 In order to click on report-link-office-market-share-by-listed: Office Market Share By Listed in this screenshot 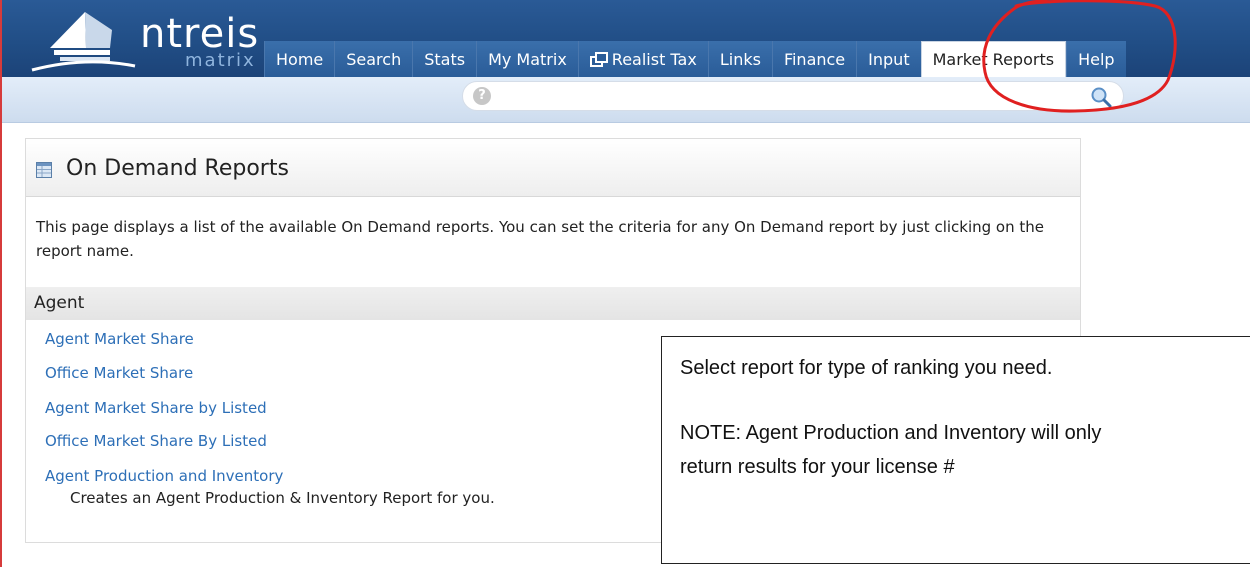, I will do `click(156, 441)`.